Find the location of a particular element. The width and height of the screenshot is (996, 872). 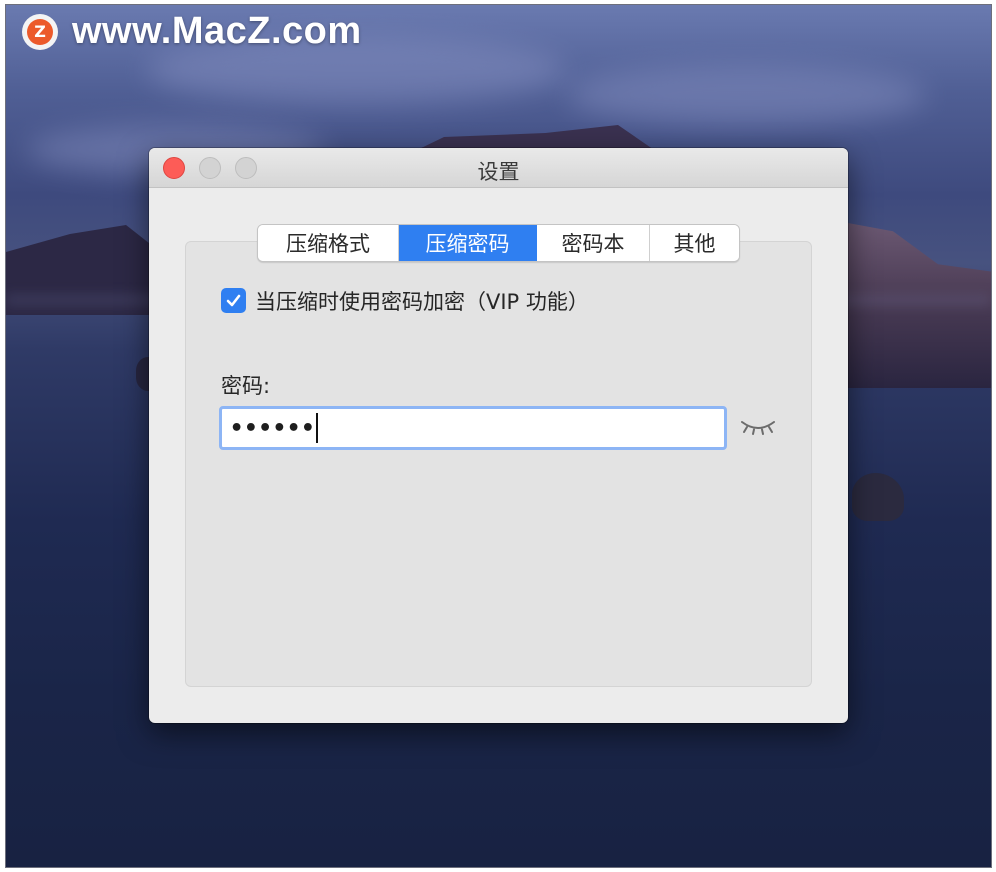

watermark-text: www.MacZ.com is located at coordinates (217, 31).